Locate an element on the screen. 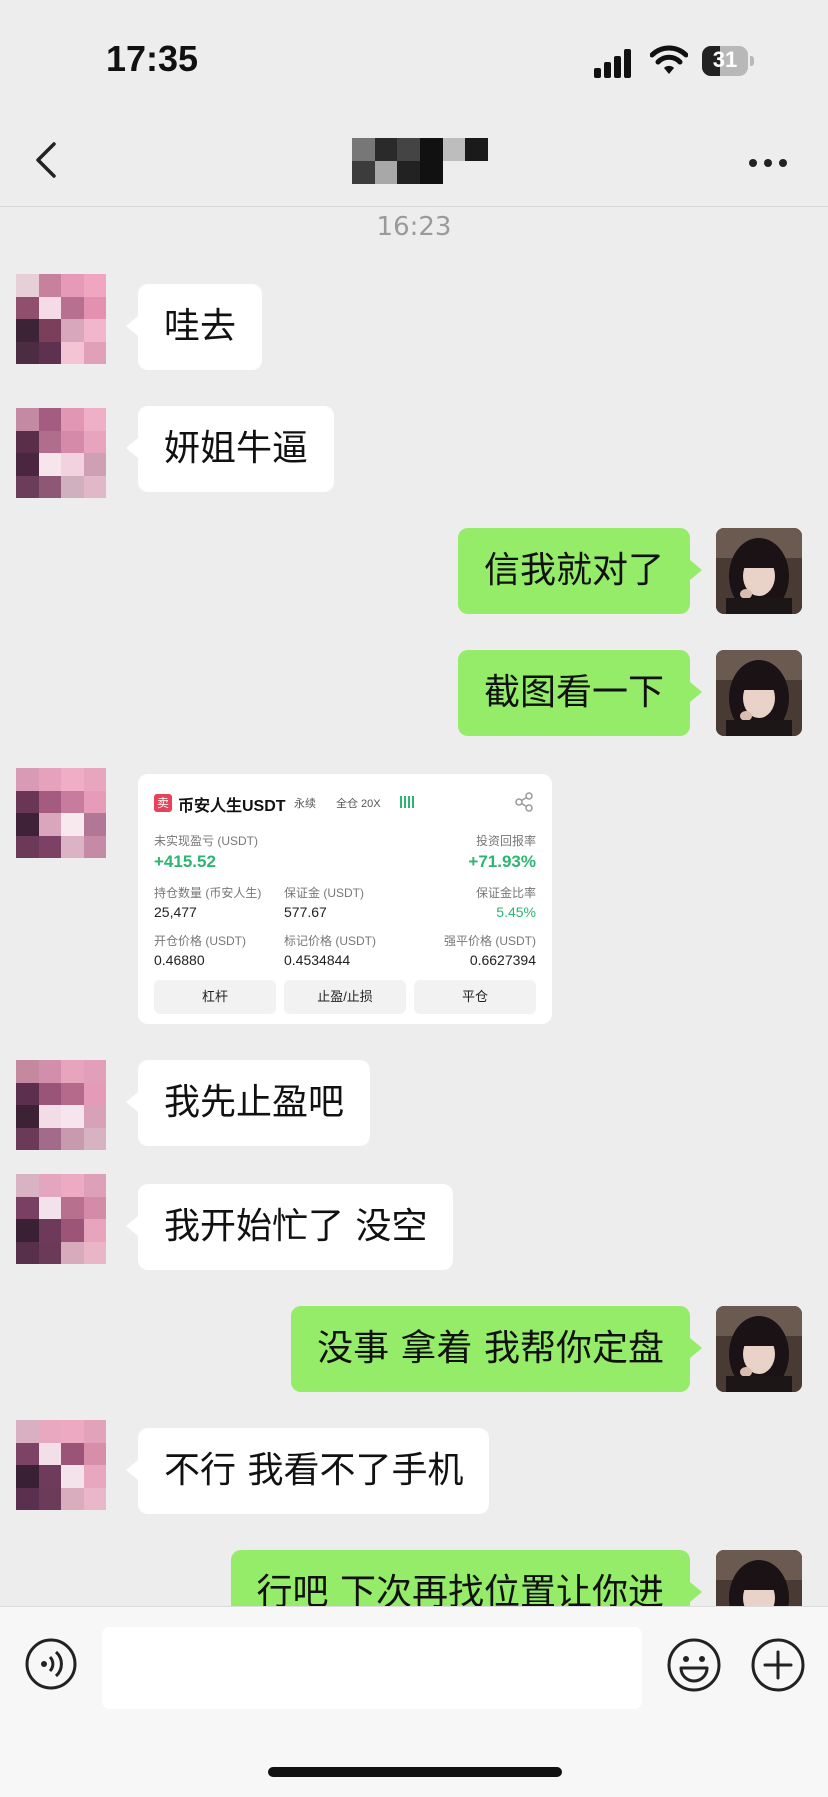 This screenshot has width=828, height=1797. unrealized-pnl-value: +415.52 is located at coordinates (185, 861).